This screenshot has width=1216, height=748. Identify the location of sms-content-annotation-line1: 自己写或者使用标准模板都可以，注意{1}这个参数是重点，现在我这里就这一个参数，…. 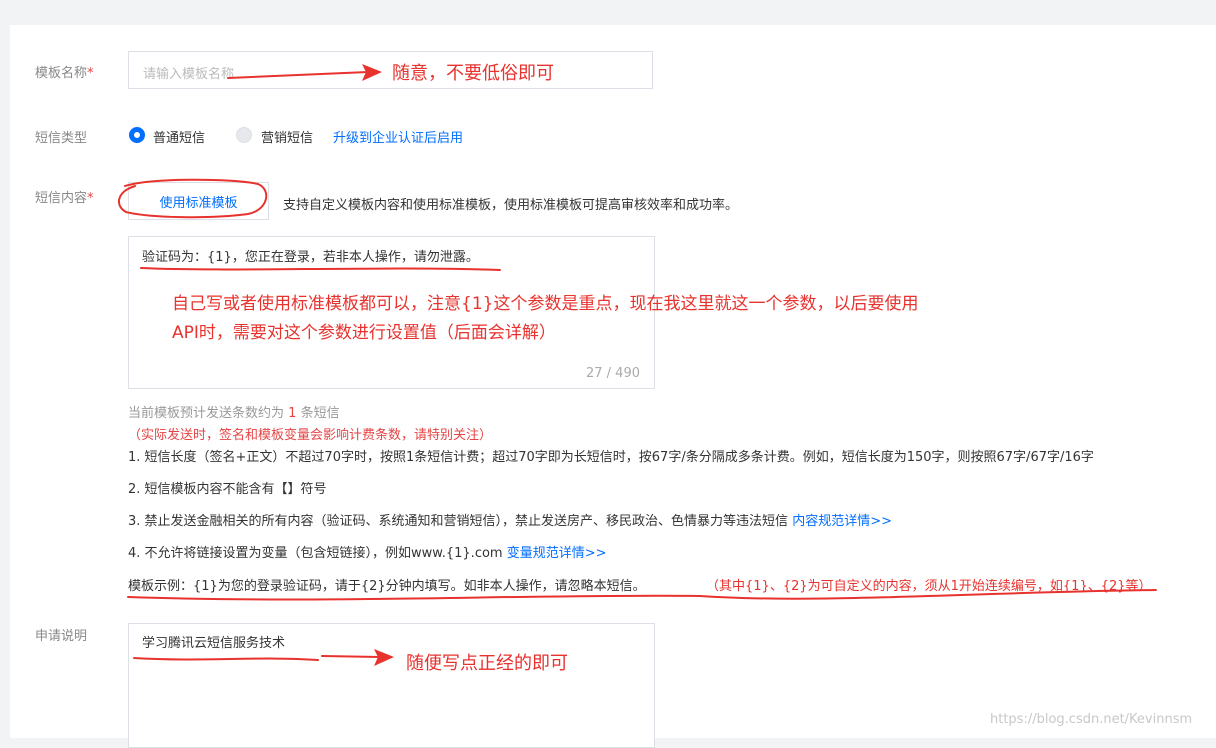
(545, 304).